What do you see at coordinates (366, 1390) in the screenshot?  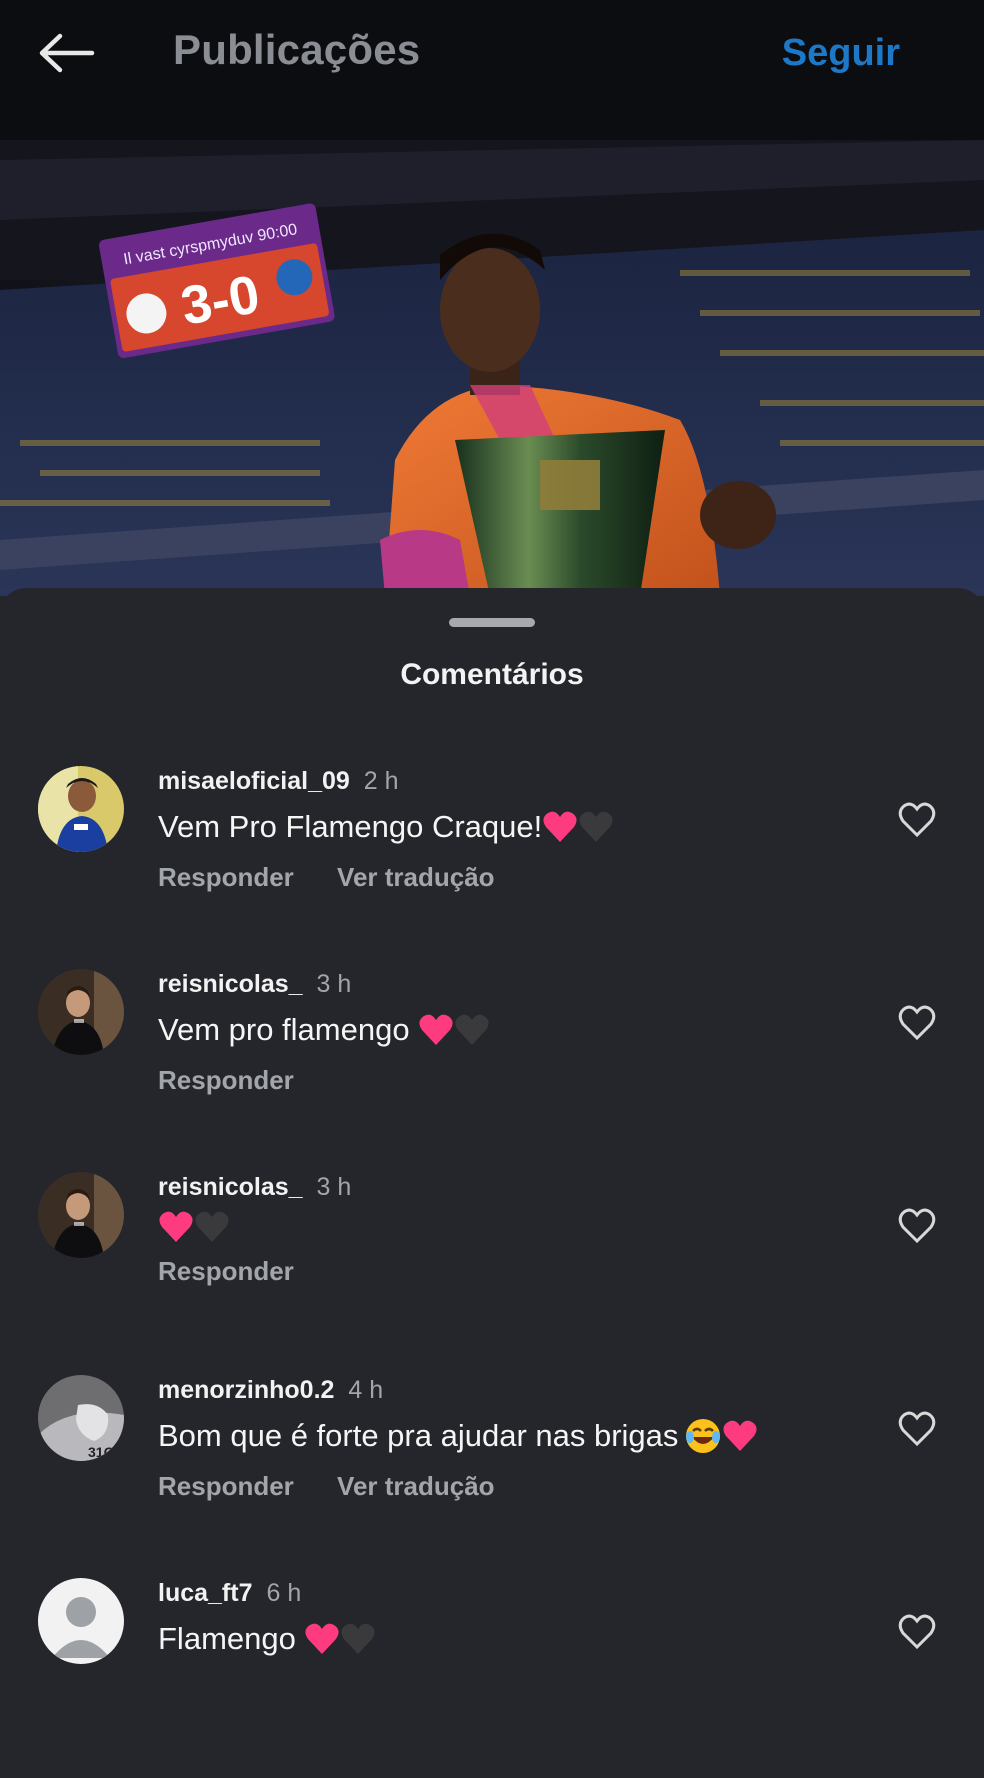 I see `comment-time: 4 h` at bounding box center [366, 1390].